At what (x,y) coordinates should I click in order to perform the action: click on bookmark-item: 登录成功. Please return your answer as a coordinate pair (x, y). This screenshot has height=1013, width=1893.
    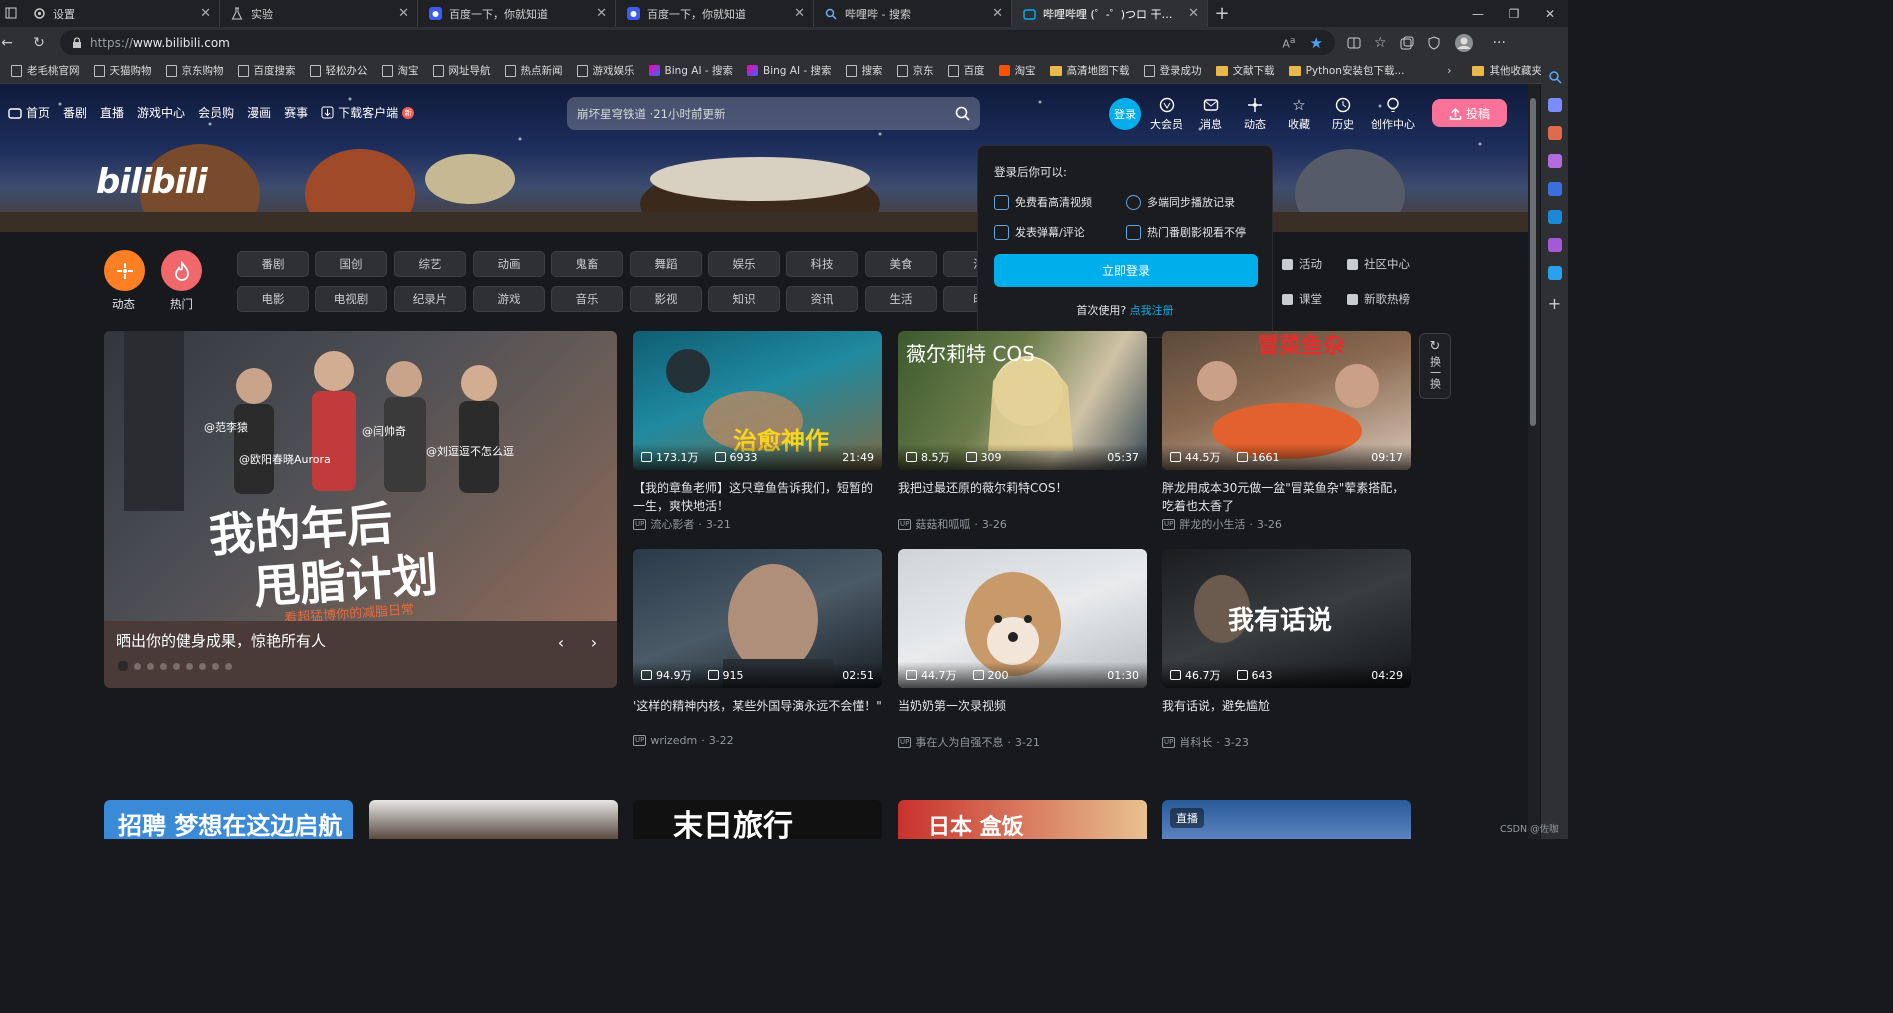
    Looking at the image, I should click on (1173, 70).